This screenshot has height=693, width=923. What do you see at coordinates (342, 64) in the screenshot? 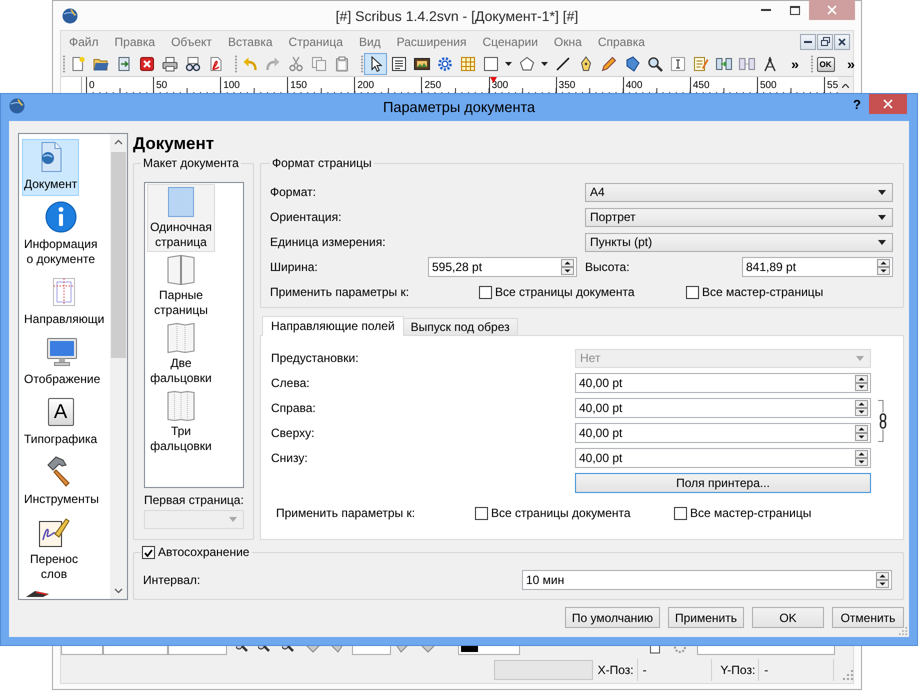
I see `clipboard-icon` at bounding box center [342, 64].